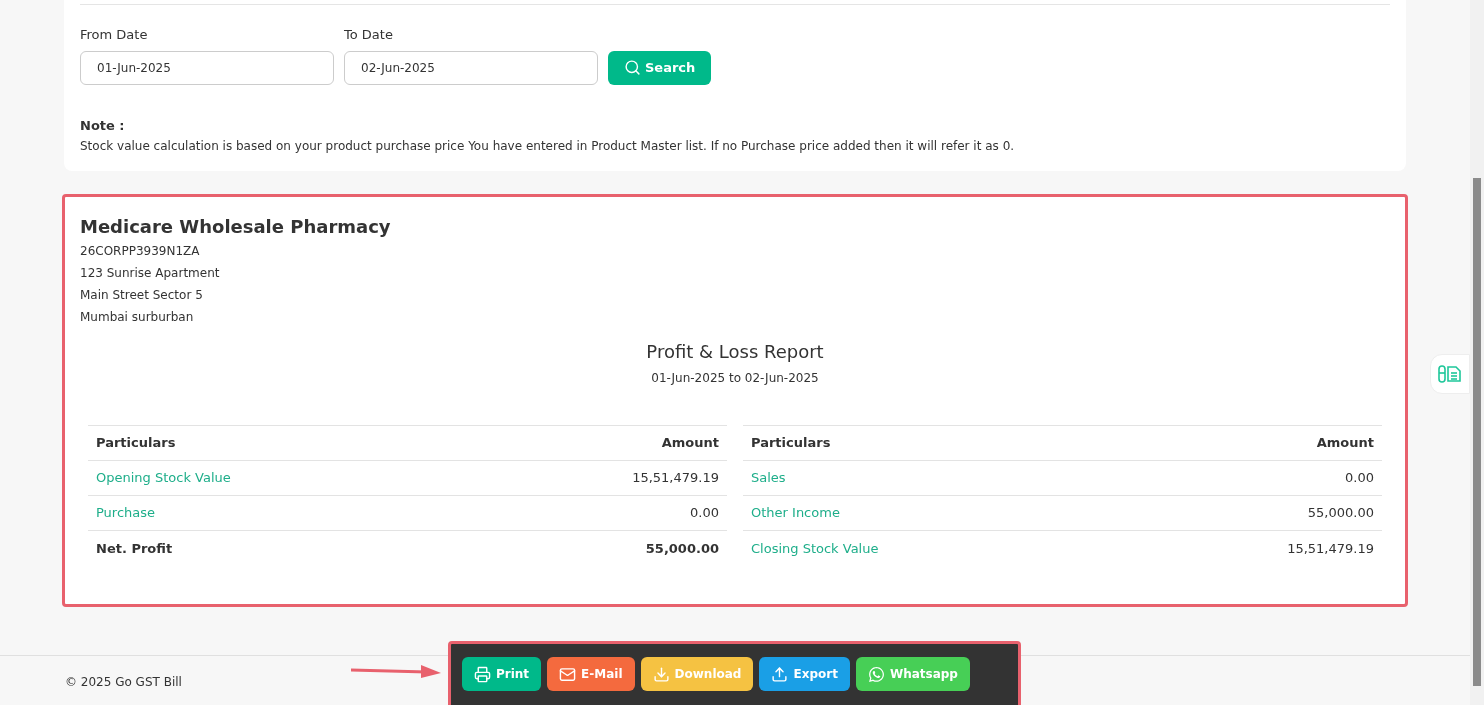 Image resolution: width=1484 pixels, height=705 pixels. Describe the element at coordinates (591, 674) in the screenshot. I see `email-button: E-Mail` at that location.